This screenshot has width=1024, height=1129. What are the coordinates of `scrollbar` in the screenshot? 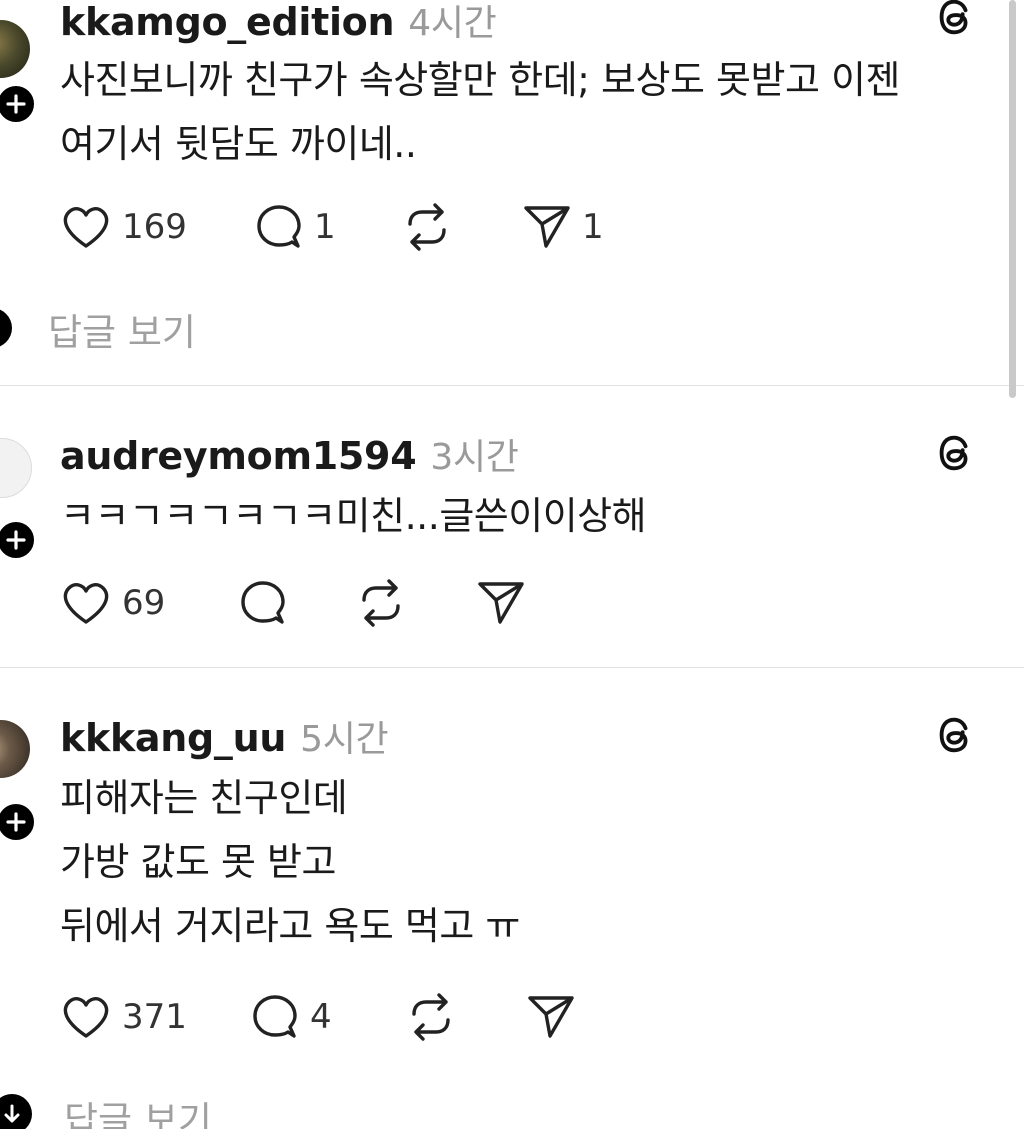 It's located at (1012, 199).